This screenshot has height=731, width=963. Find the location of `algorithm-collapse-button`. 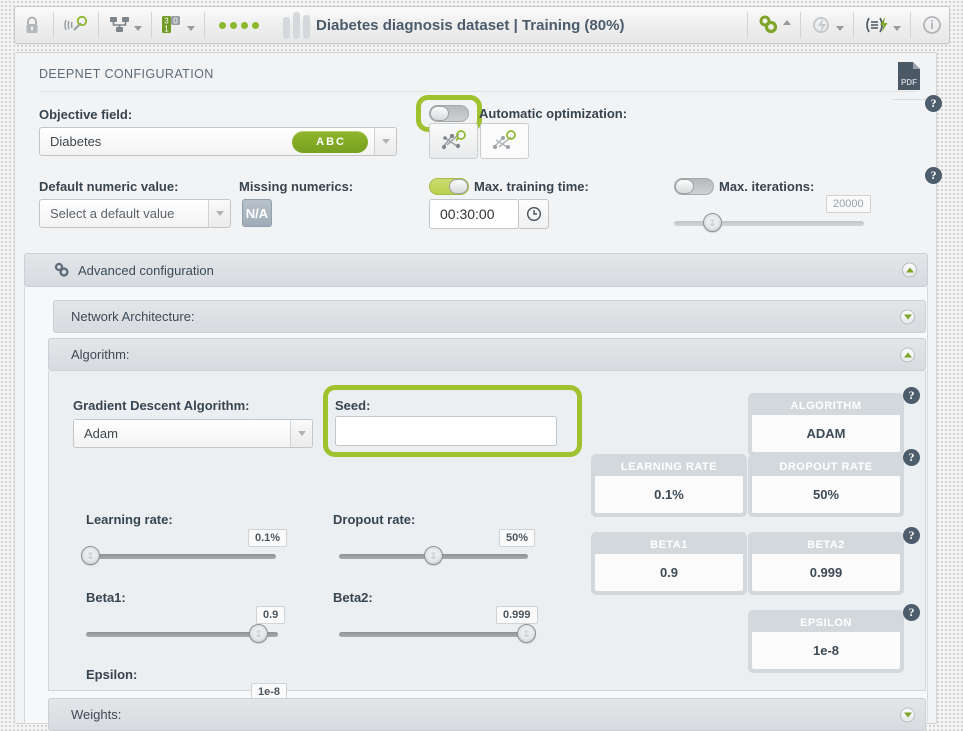

algorithm-collapse-button is located at coordinates (907, 354).